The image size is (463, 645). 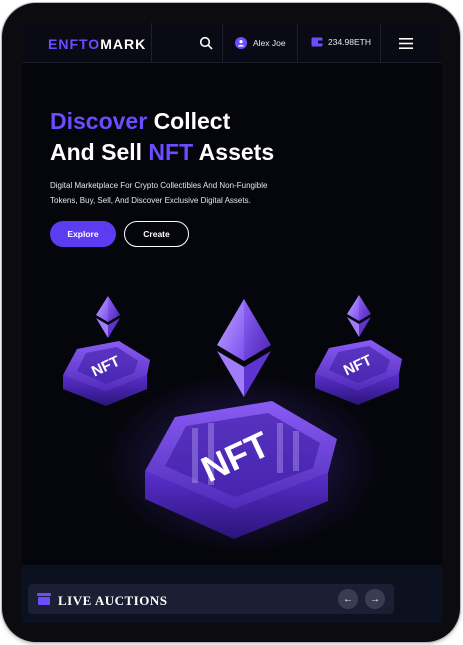 I want to click on create-button: Create, so click(x=156, y=234).